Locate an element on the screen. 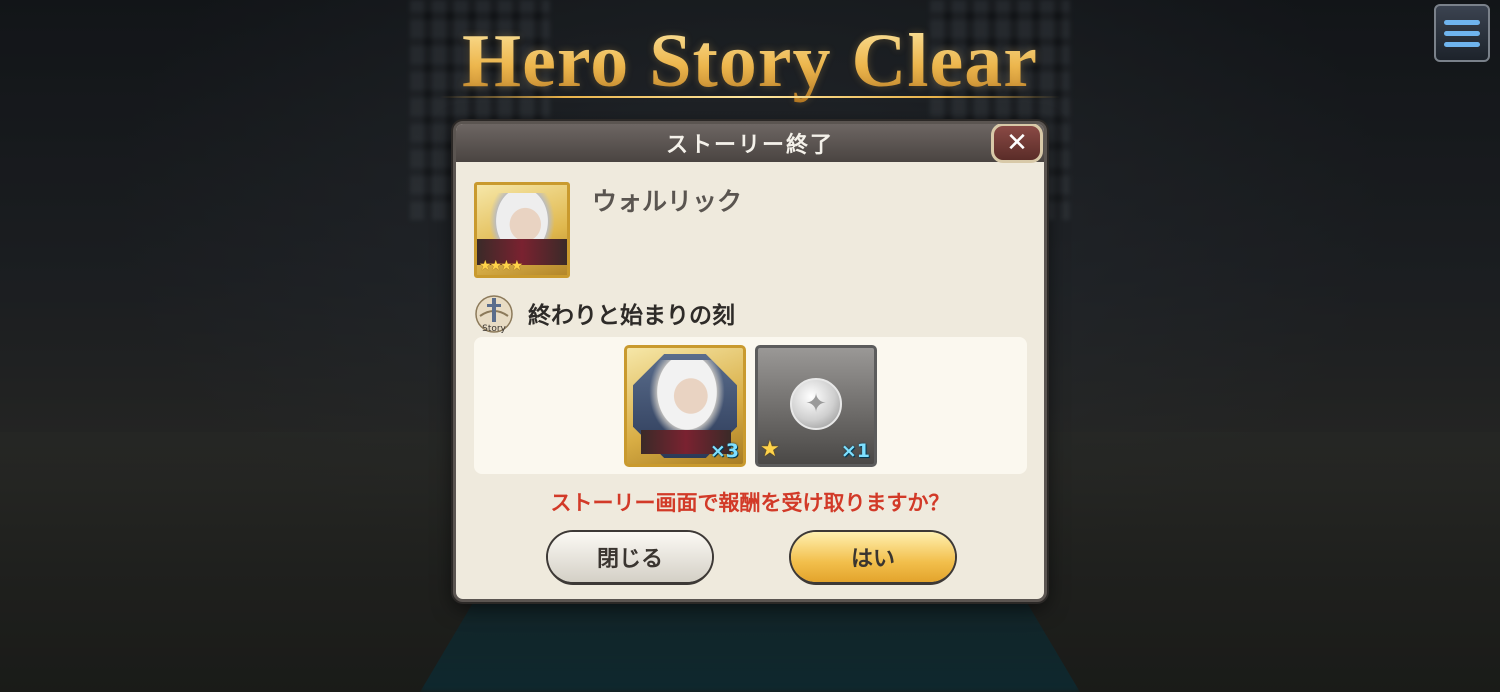  hero-portrait: ★★★★ is located at coordinates (522, 230).